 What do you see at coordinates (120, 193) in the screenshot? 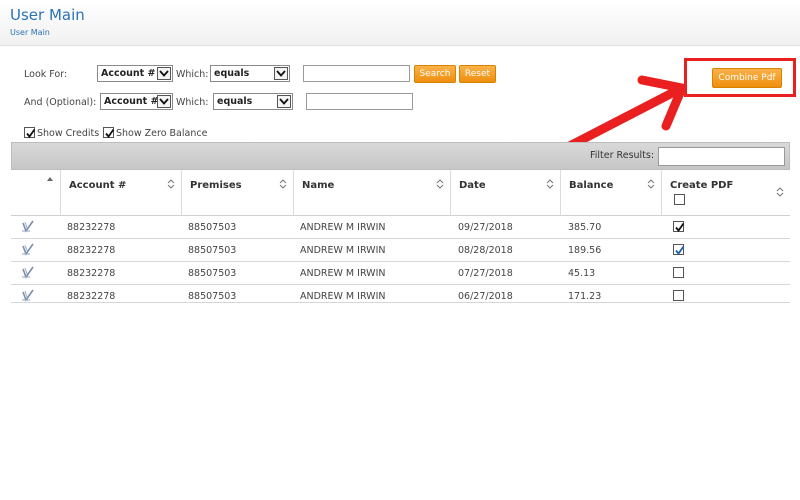
I see `column-header-account: Account #` at bounding box center [120, 193].